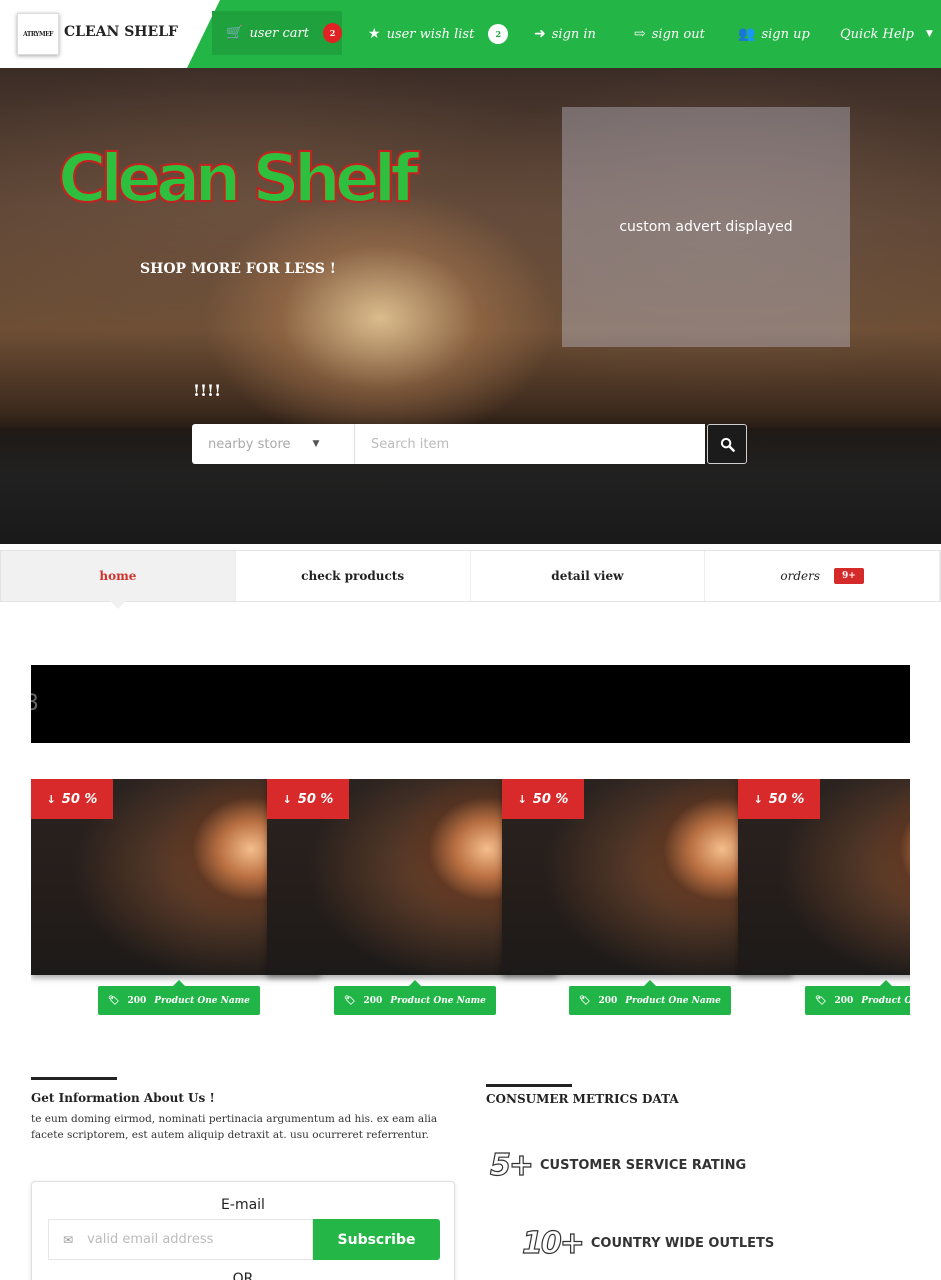  Describe the element at coordinates (824, 877) in the screenshot. I see `product-card: ↓ 50 %` at that location.